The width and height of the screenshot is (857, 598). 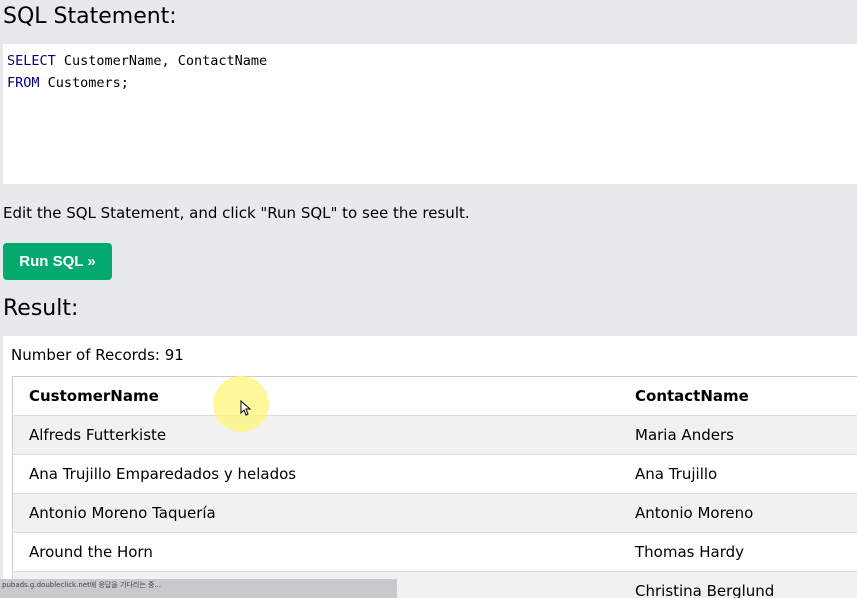 What do you see at coordinates (161, 61) in the screenshot?
I see `sql-line-1-rest: CustomerName, ContactName` at bounding box center [161, 61].